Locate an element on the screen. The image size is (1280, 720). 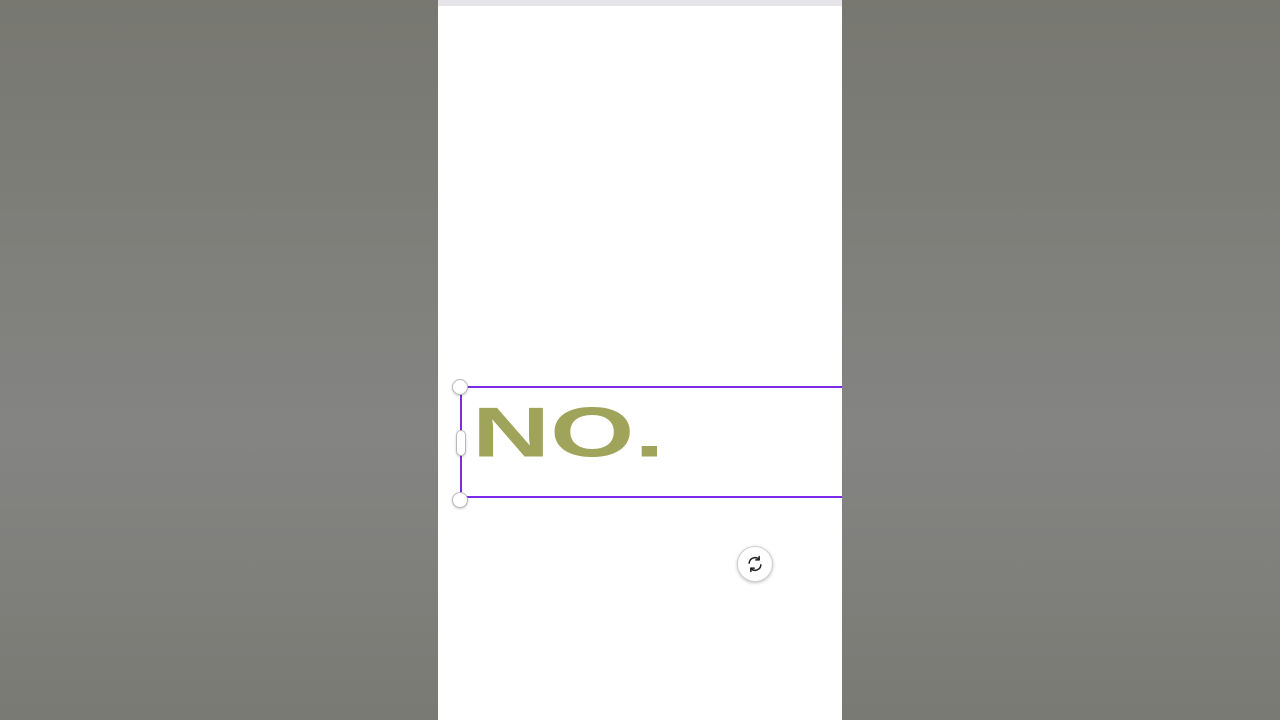
canvas-top-bar is located at coordinates (640, 3).